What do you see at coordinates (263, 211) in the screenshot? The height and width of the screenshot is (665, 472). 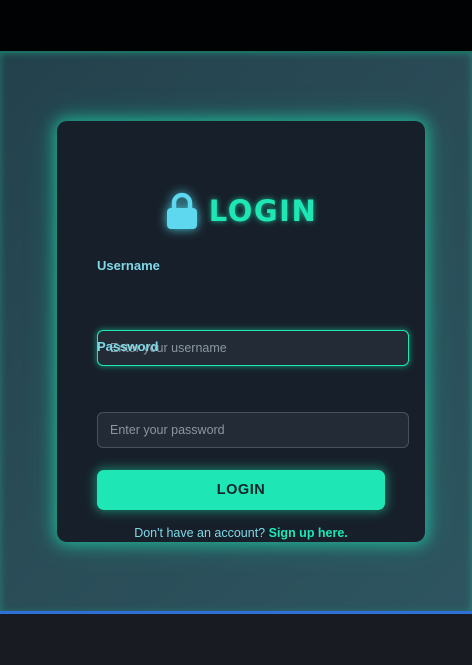 I see `page-title: LOGIN` at bounding box center [263, 211].